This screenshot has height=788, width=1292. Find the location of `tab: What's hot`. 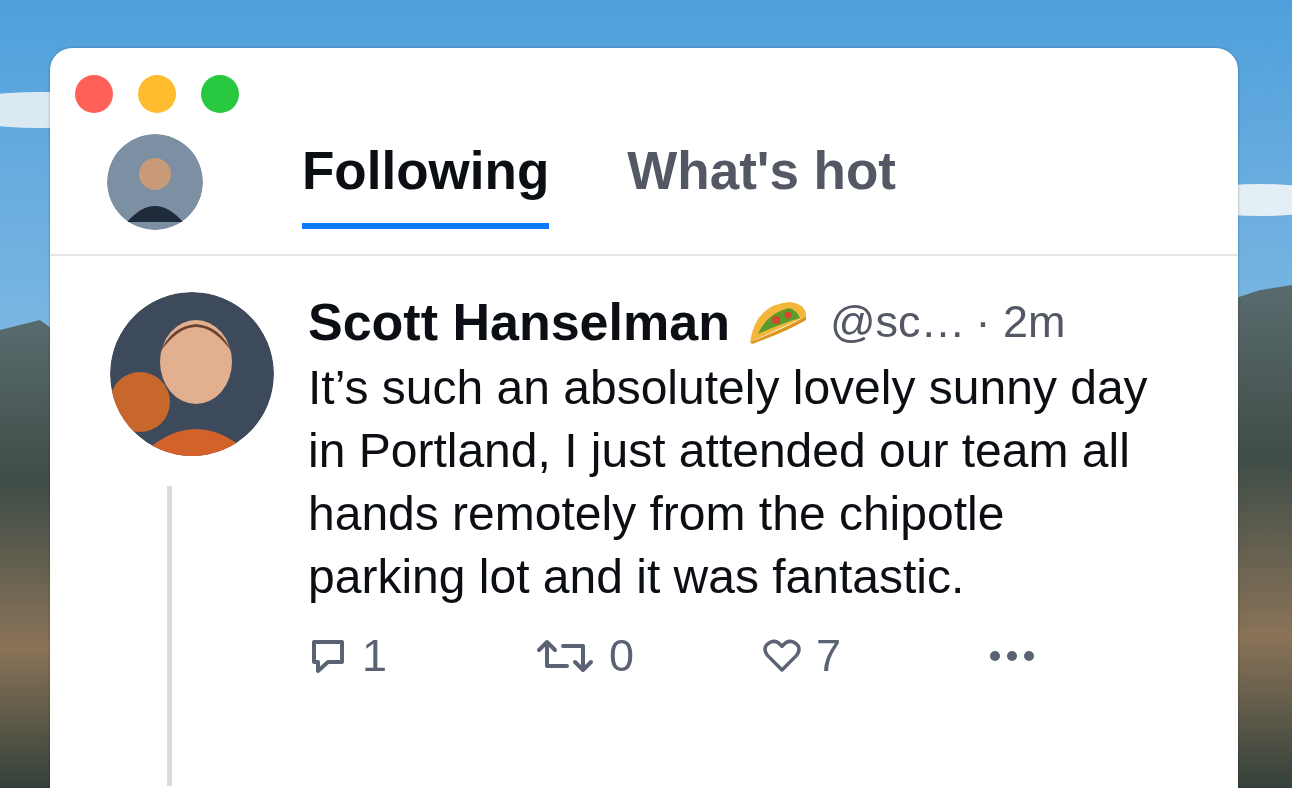

tab: What's hot is located at coordinates (761, 181).